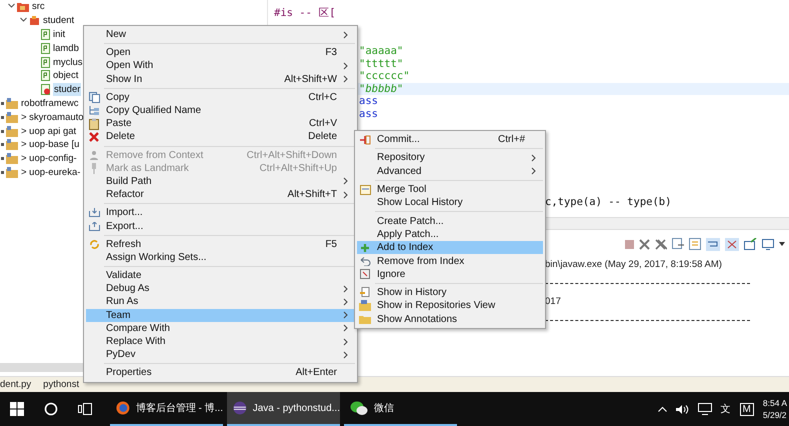 The width and height of the screenshot is (789, 426). I want to click on folder-icon, so click(365, 319).